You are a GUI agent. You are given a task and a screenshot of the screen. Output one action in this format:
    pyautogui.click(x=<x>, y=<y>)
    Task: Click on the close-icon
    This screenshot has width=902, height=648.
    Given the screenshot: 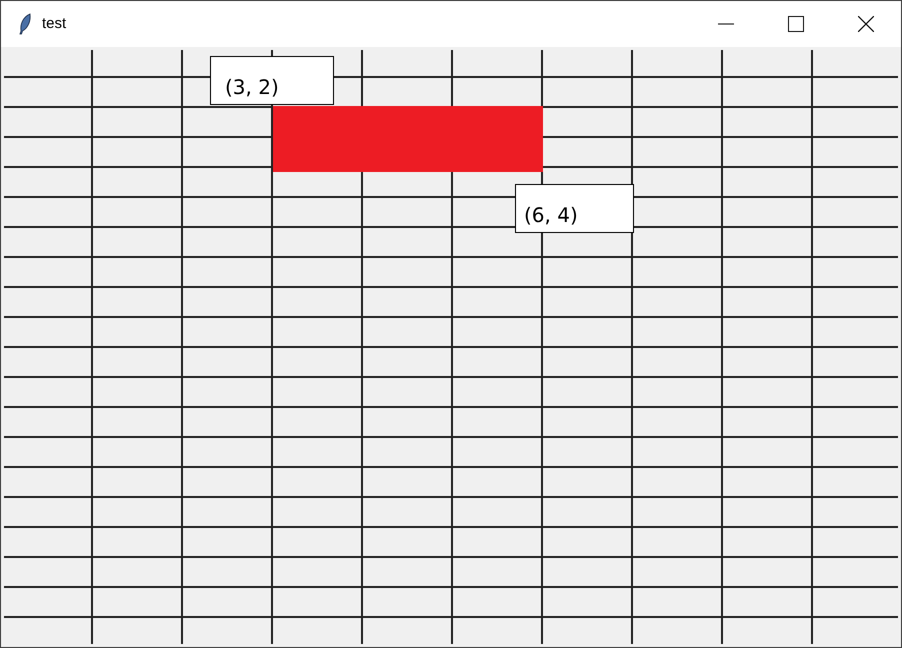 What is the action you would take?
    pyautogui.click(x=866, y=24)
    